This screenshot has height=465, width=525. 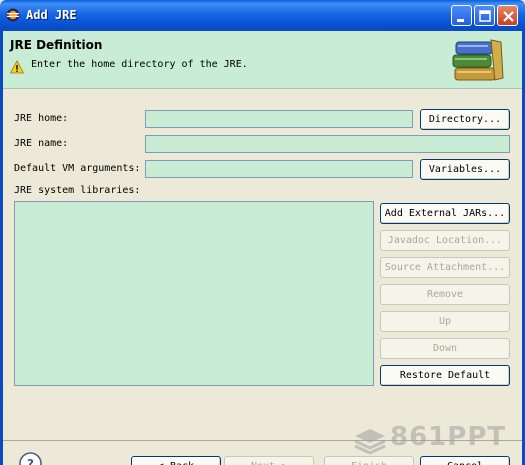 I want to click on finish-button: Finish, so click(x=369, y=460).